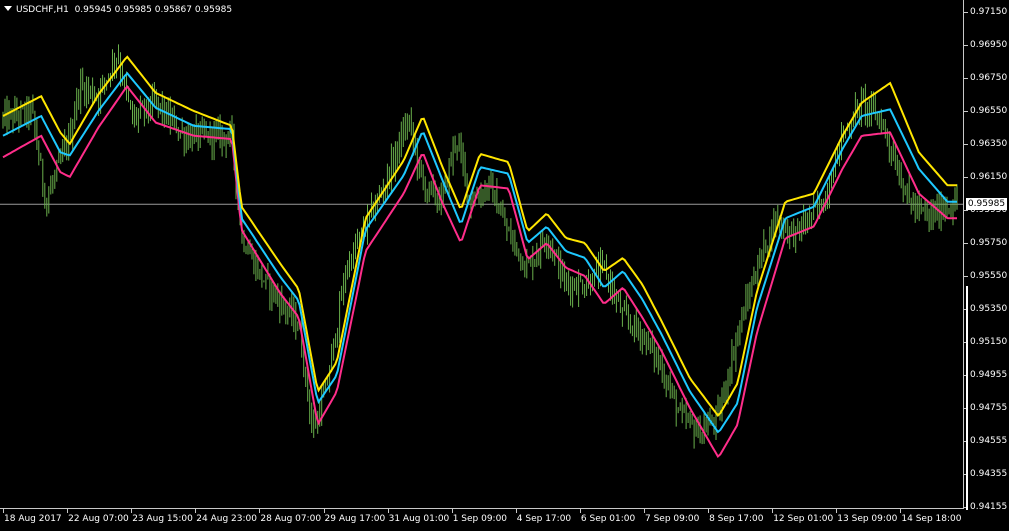 This screenshot has height=531, width=1009. What do you see at coordinates (226, 519) in the screenshot?
I see `time-label: 24 Aug 23:00` at bounding box center [226, 519].